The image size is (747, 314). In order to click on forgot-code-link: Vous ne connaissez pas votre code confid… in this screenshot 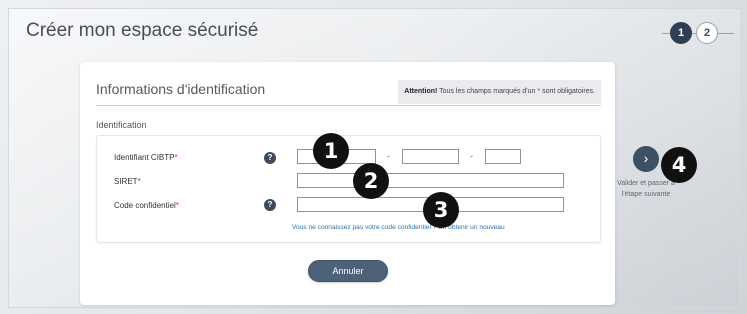, I will do `click(398, 227)`.